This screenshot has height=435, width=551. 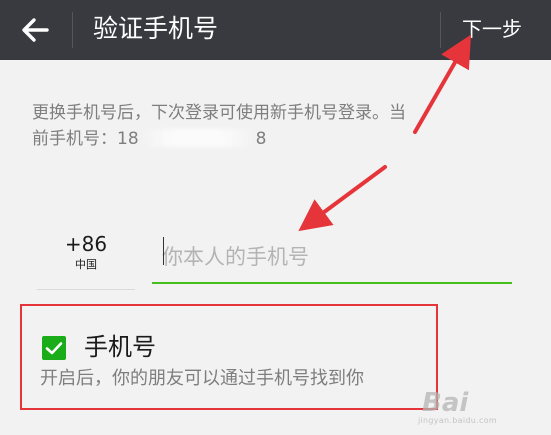 I want to click on page-title: 验证手机号, so click(x=156, y=28).